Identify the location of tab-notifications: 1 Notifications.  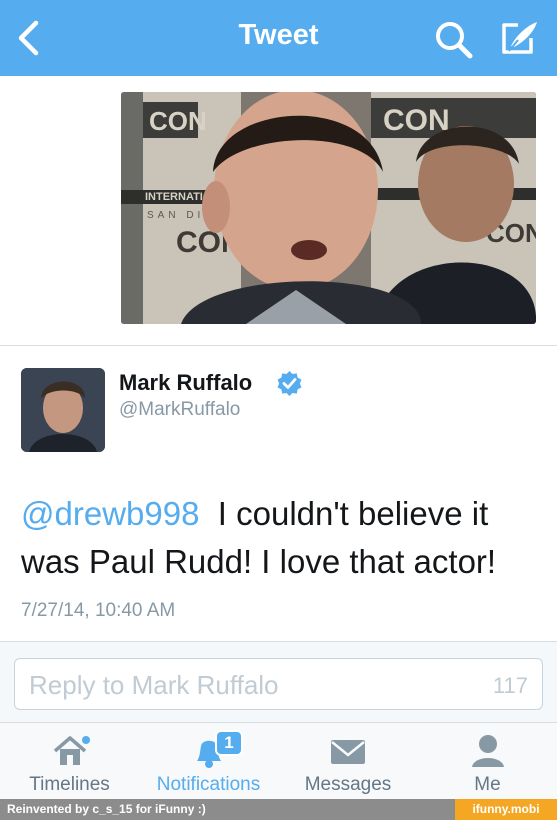
(208, 761).